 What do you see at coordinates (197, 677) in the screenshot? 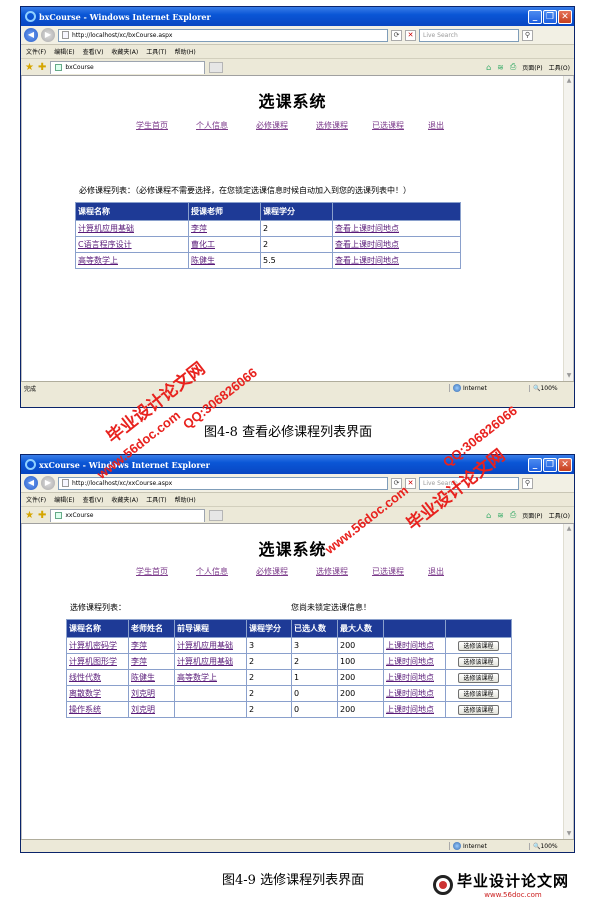
I see `prereq-link: 高等数学上` at bounding box center [197, 677].